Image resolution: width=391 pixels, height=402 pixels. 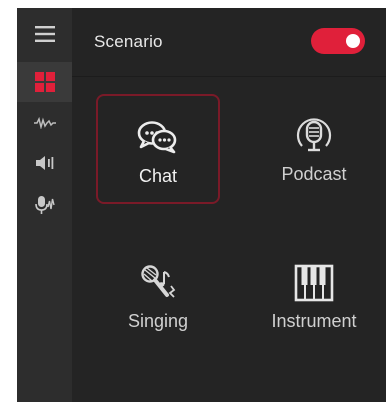 What do you see at coordinates (338, 41) in the screenshot?
I see `scenario-toggle` at bounding box center [338, 41].